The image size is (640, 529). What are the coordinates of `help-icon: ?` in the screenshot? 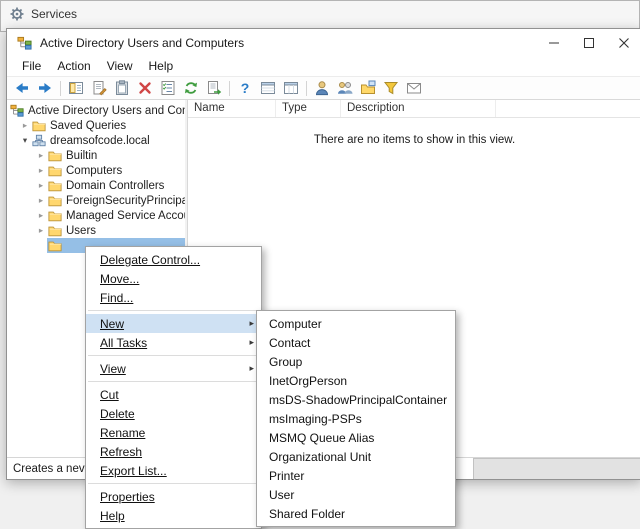 It's located at (245, 88).